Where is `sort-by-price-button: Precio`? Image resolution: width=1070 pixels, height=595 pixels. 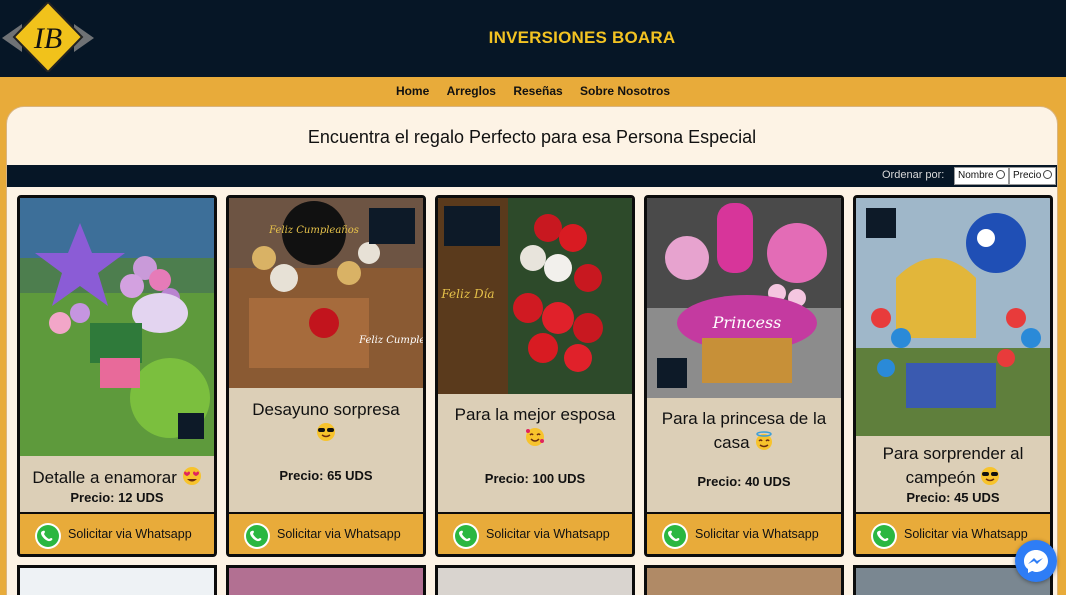 sort-by-price-button: Precio is located at coordinates (1033, 176).